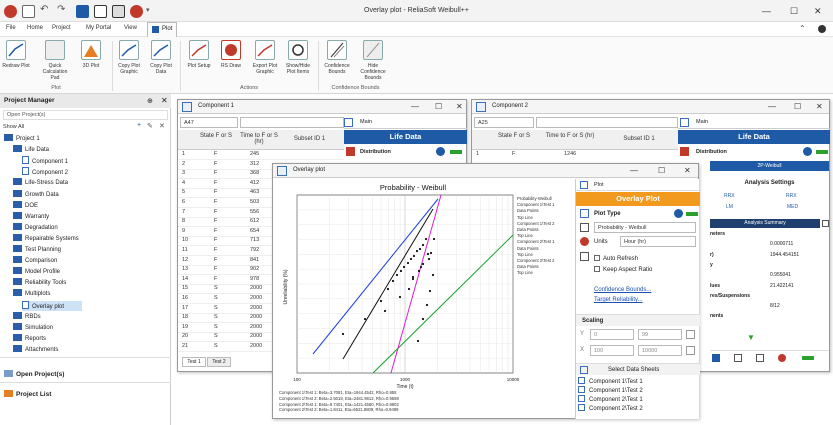 The height and width of the screenshot is (425, 833). I want to click on tree-delete-icon: ✕, so click(162, 126).